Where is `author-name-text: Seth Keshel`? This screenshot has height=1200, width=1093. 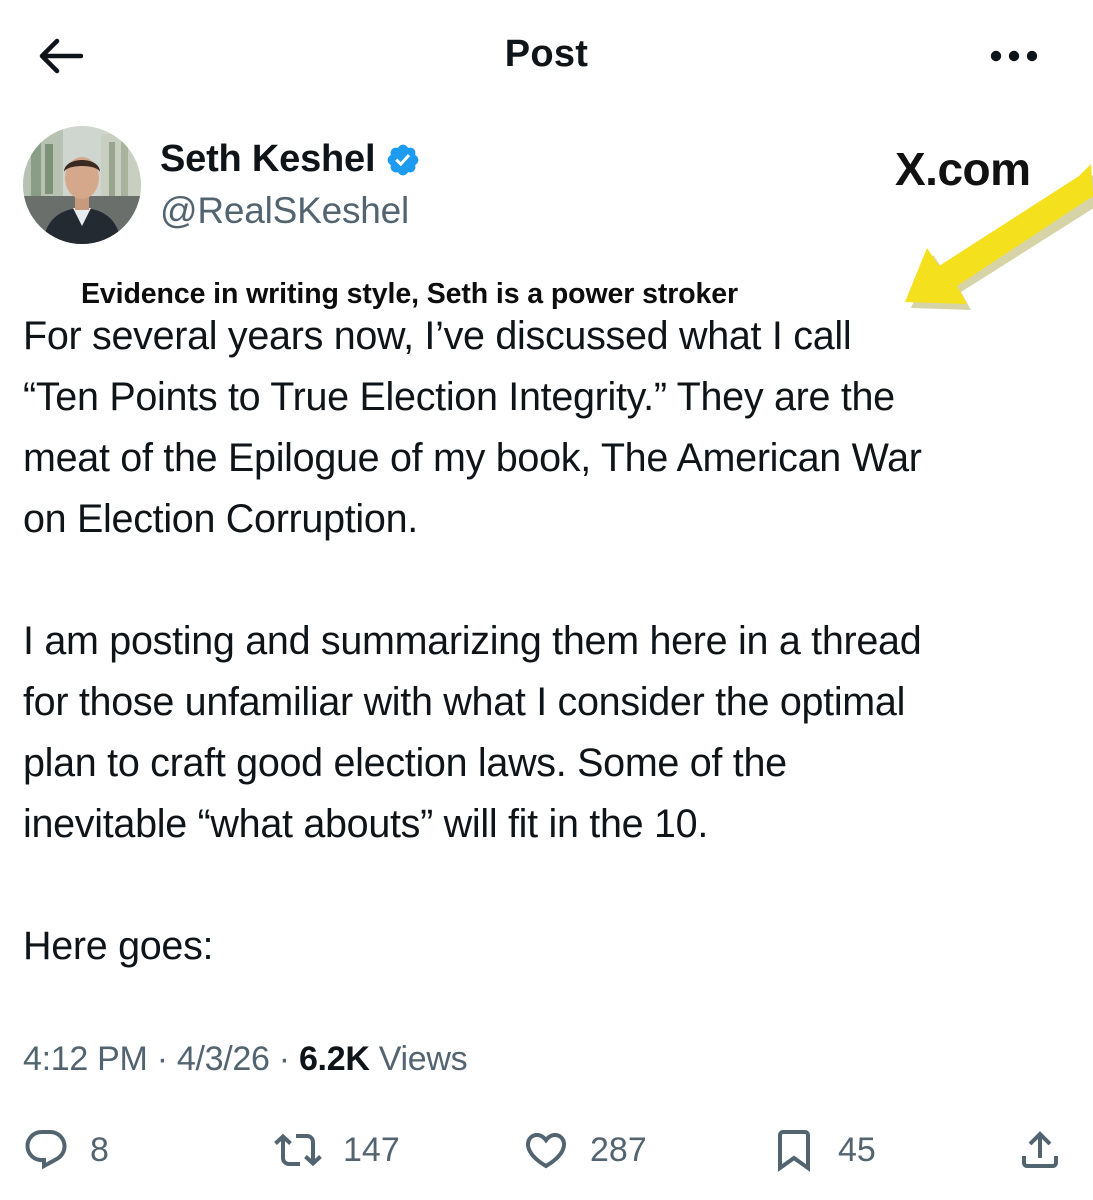 author-name-text: Seth Keshel is located at coordinates (268, 159).